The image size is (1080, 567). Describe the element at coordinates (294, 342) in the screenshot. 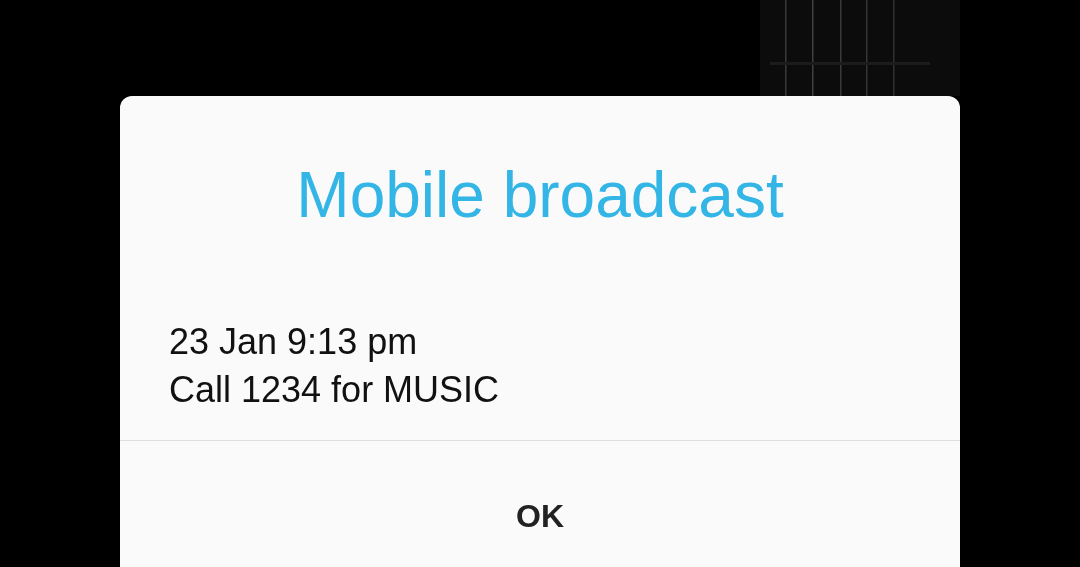

I see `message-text: 23 Jan 9:13 pm` at that location.